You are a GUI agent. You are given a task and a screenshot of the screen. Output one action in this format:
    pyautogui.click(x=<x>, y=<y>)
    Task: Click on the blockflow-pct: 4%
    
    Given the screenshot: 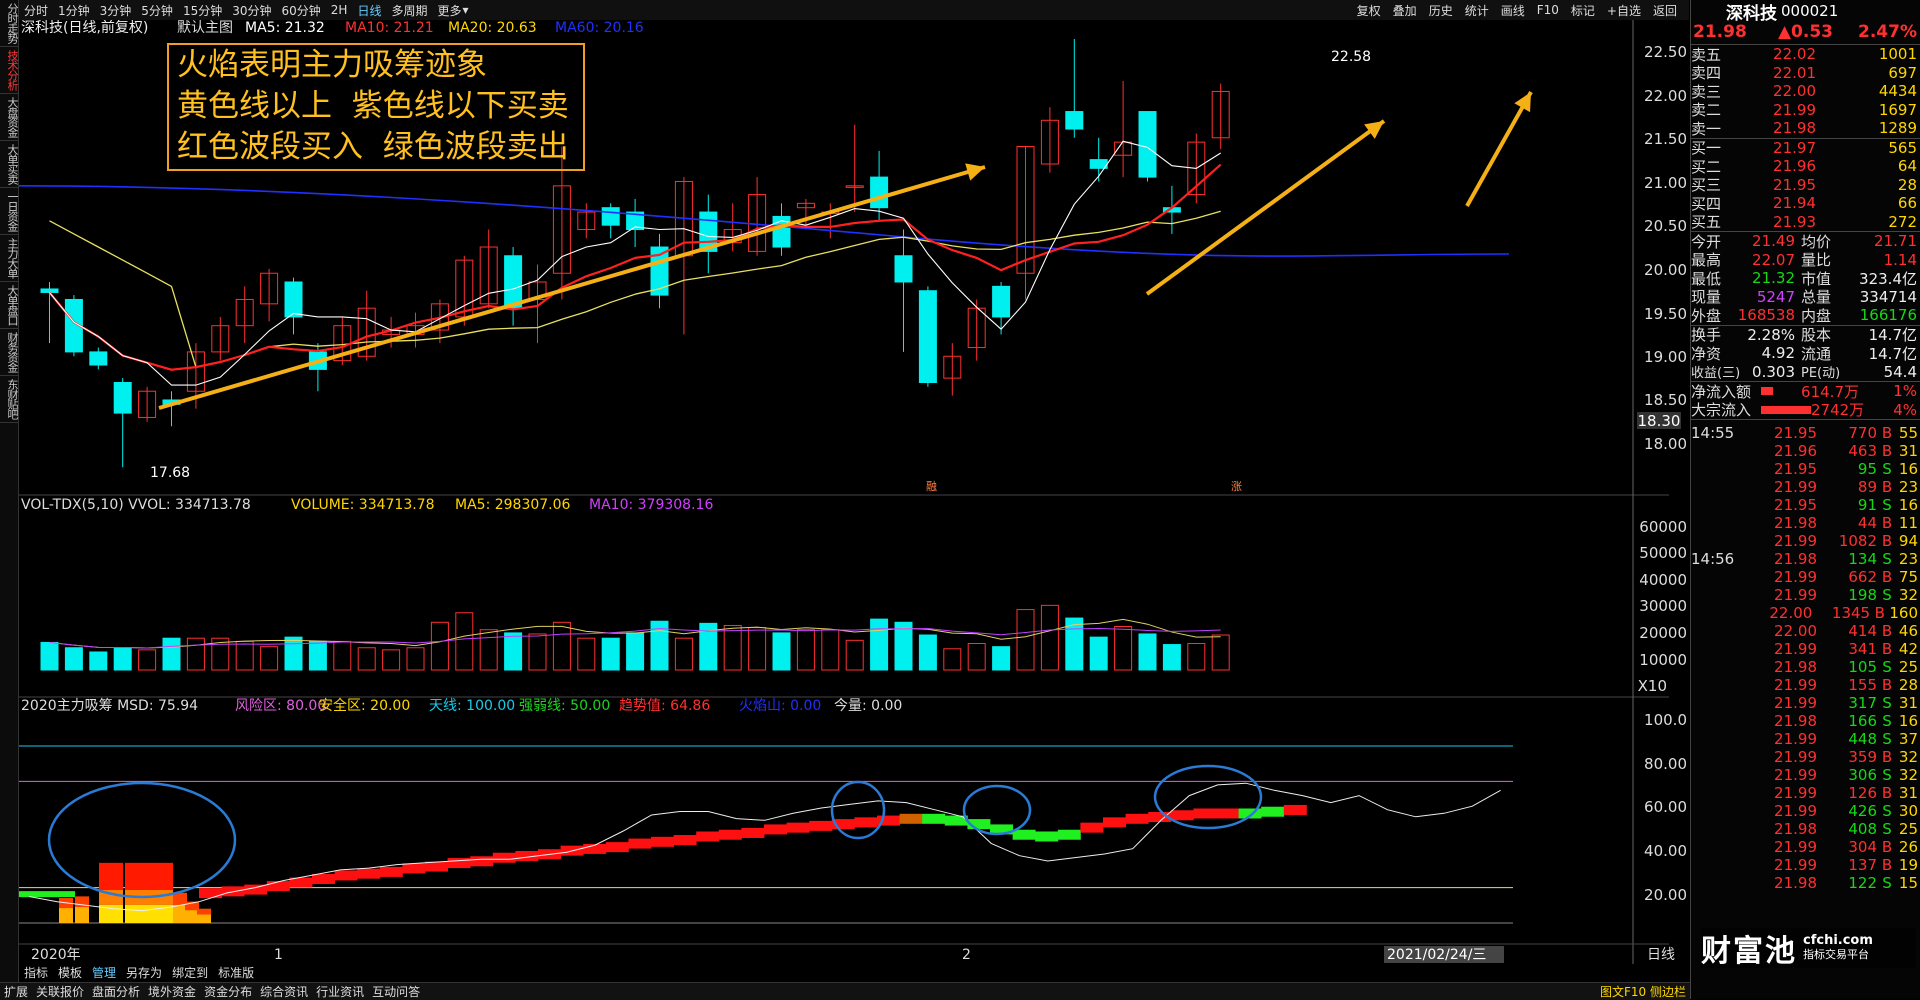 What is the action you would take?
    pyautogui.click(x=1905, y=409)
    